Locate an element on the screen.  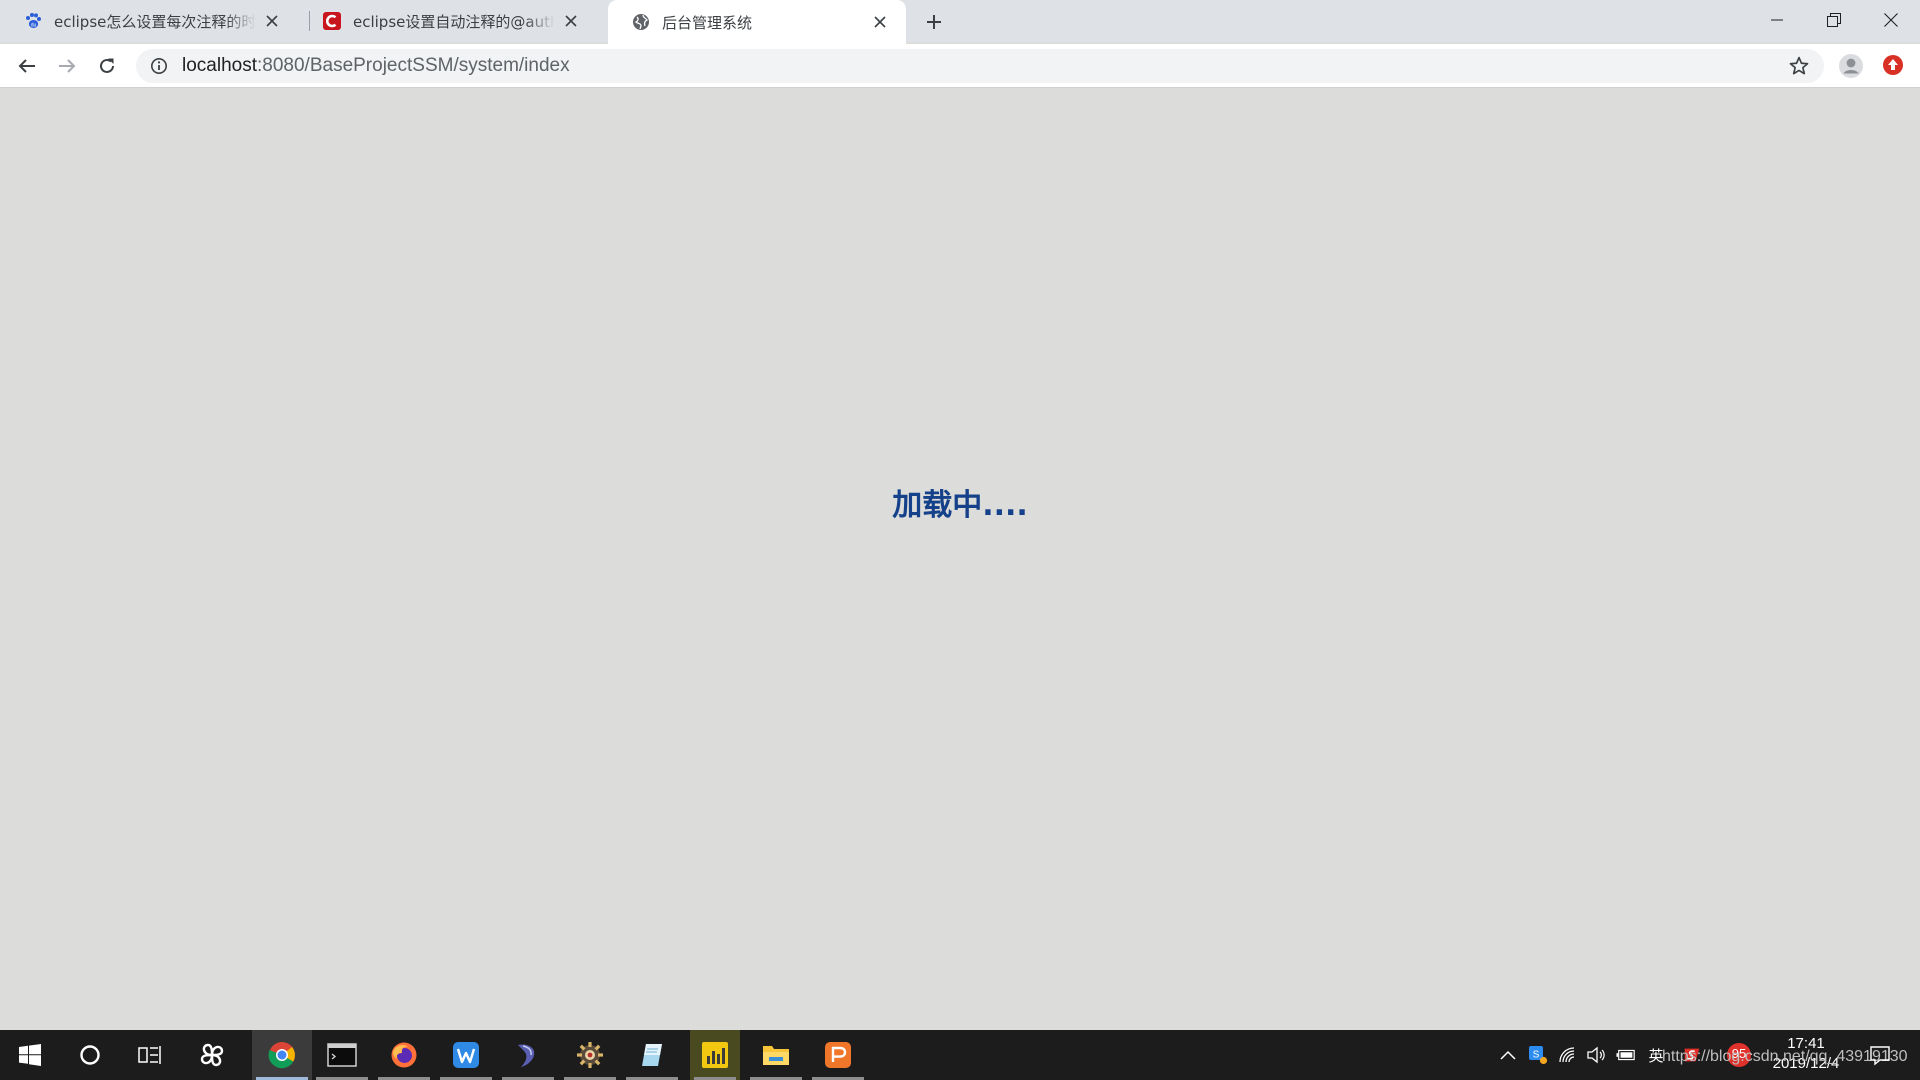
tab-title: eclipse怎么设置每次注释的时候 is located at coordinates (155, 21).